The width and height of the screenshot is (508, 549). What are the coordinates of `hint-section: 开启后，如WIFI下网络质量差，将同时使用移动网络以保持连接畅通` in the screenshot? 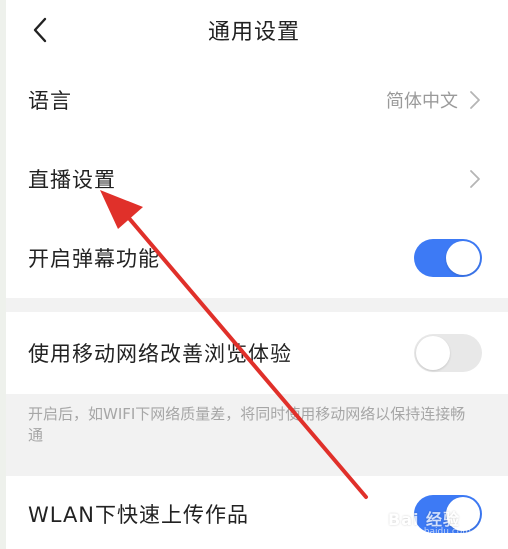 It's located at (254, 435).